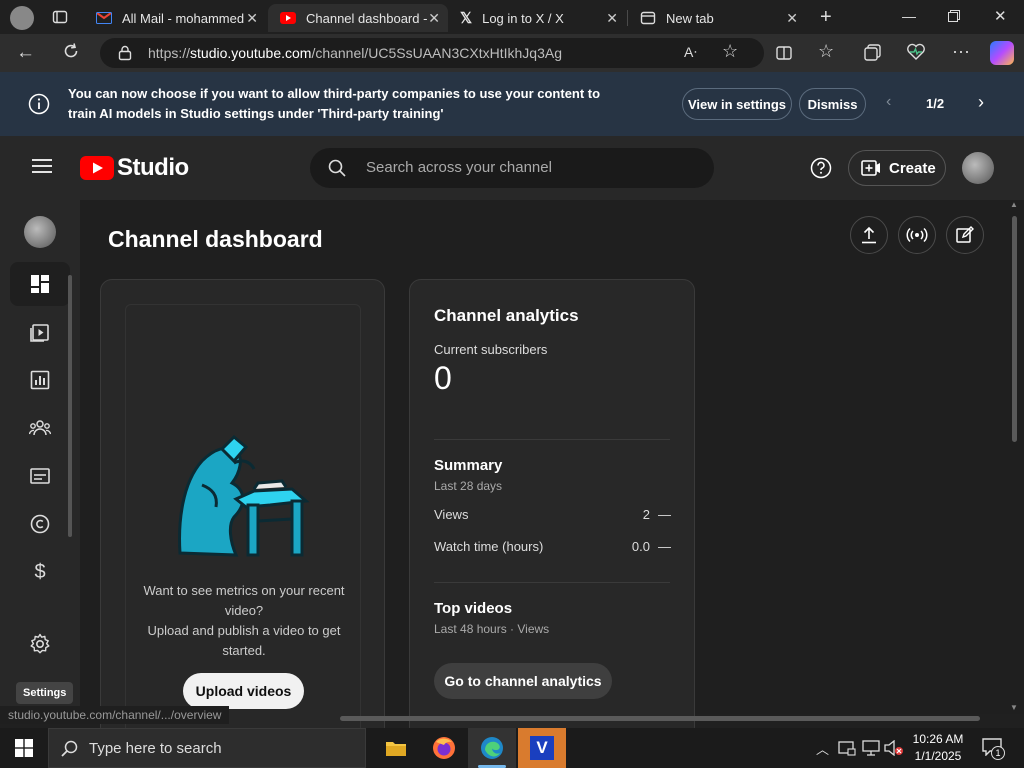  What do you see at coordinates (826, 17) in the screenshot?
I see `new-tab-plus-icon: +` at bounding box center [826, 17].